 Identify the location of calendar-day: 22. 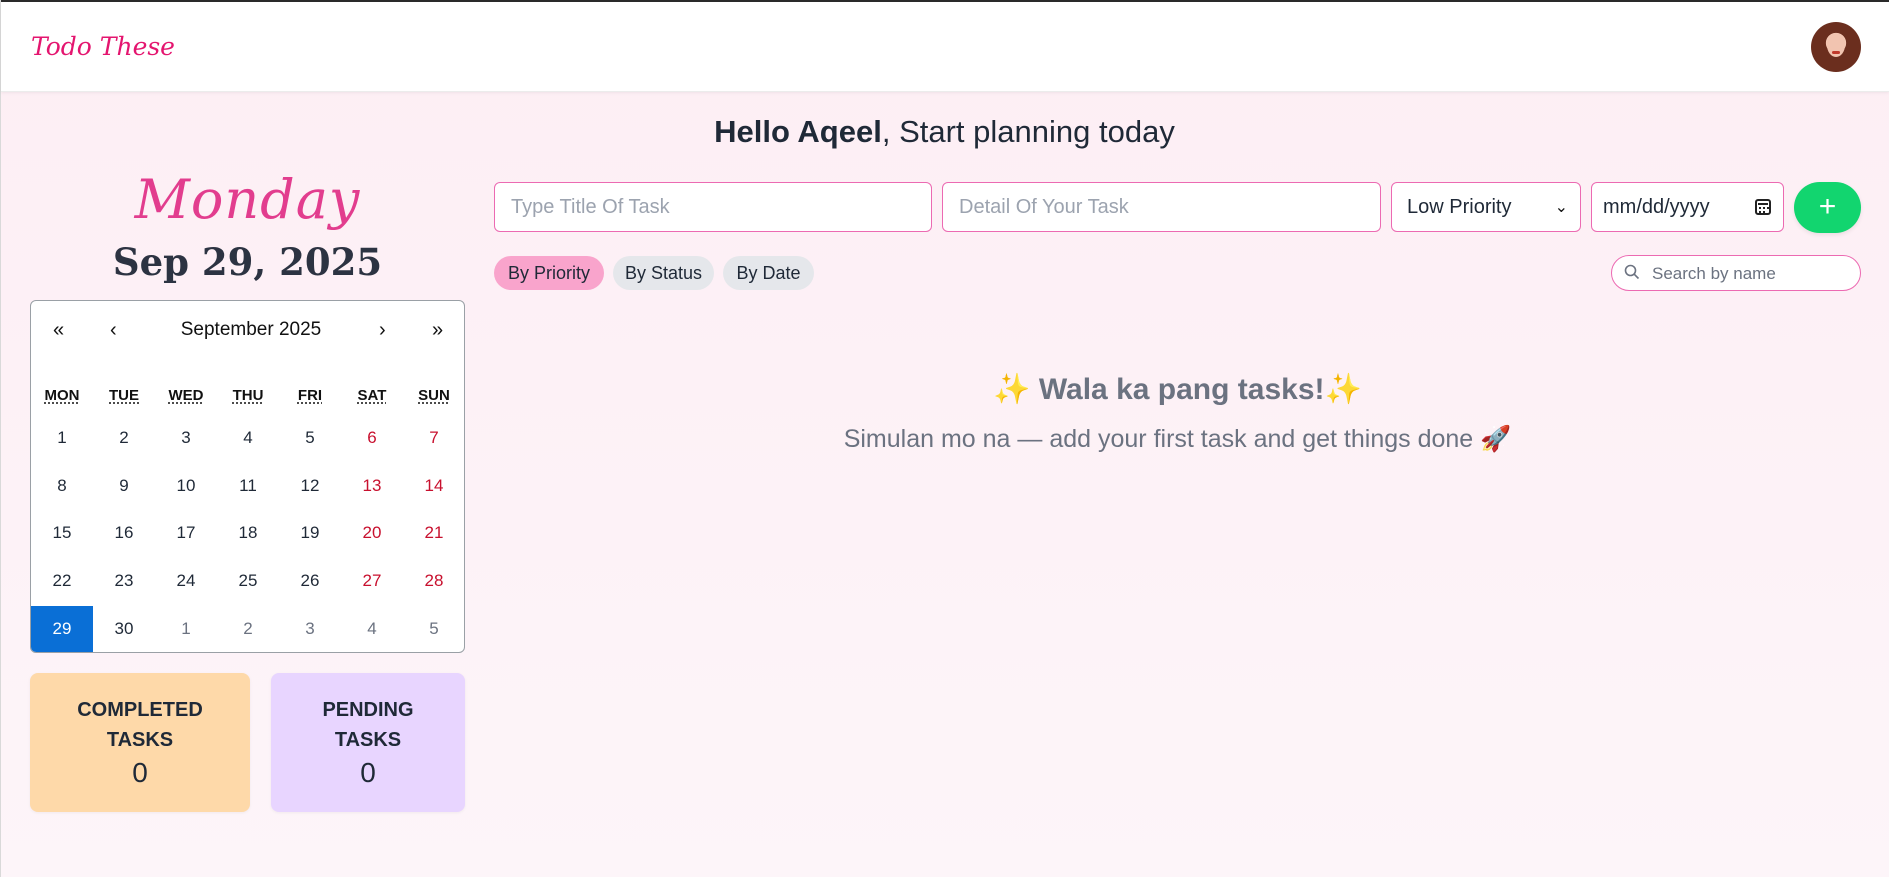
(62, 581).